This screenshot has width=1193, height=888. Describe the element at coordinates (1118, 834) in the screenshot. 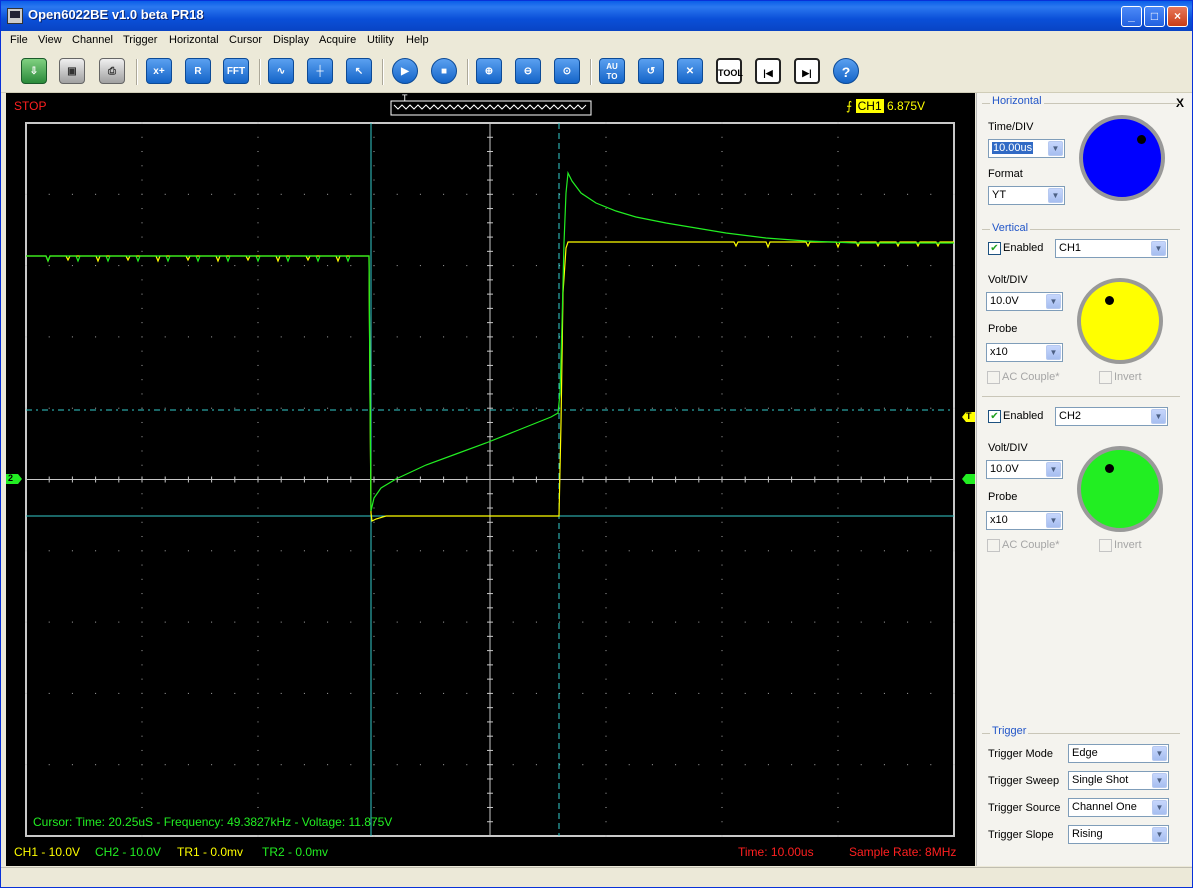

I see `trigger-slope-select: Rising ▼` at that location.